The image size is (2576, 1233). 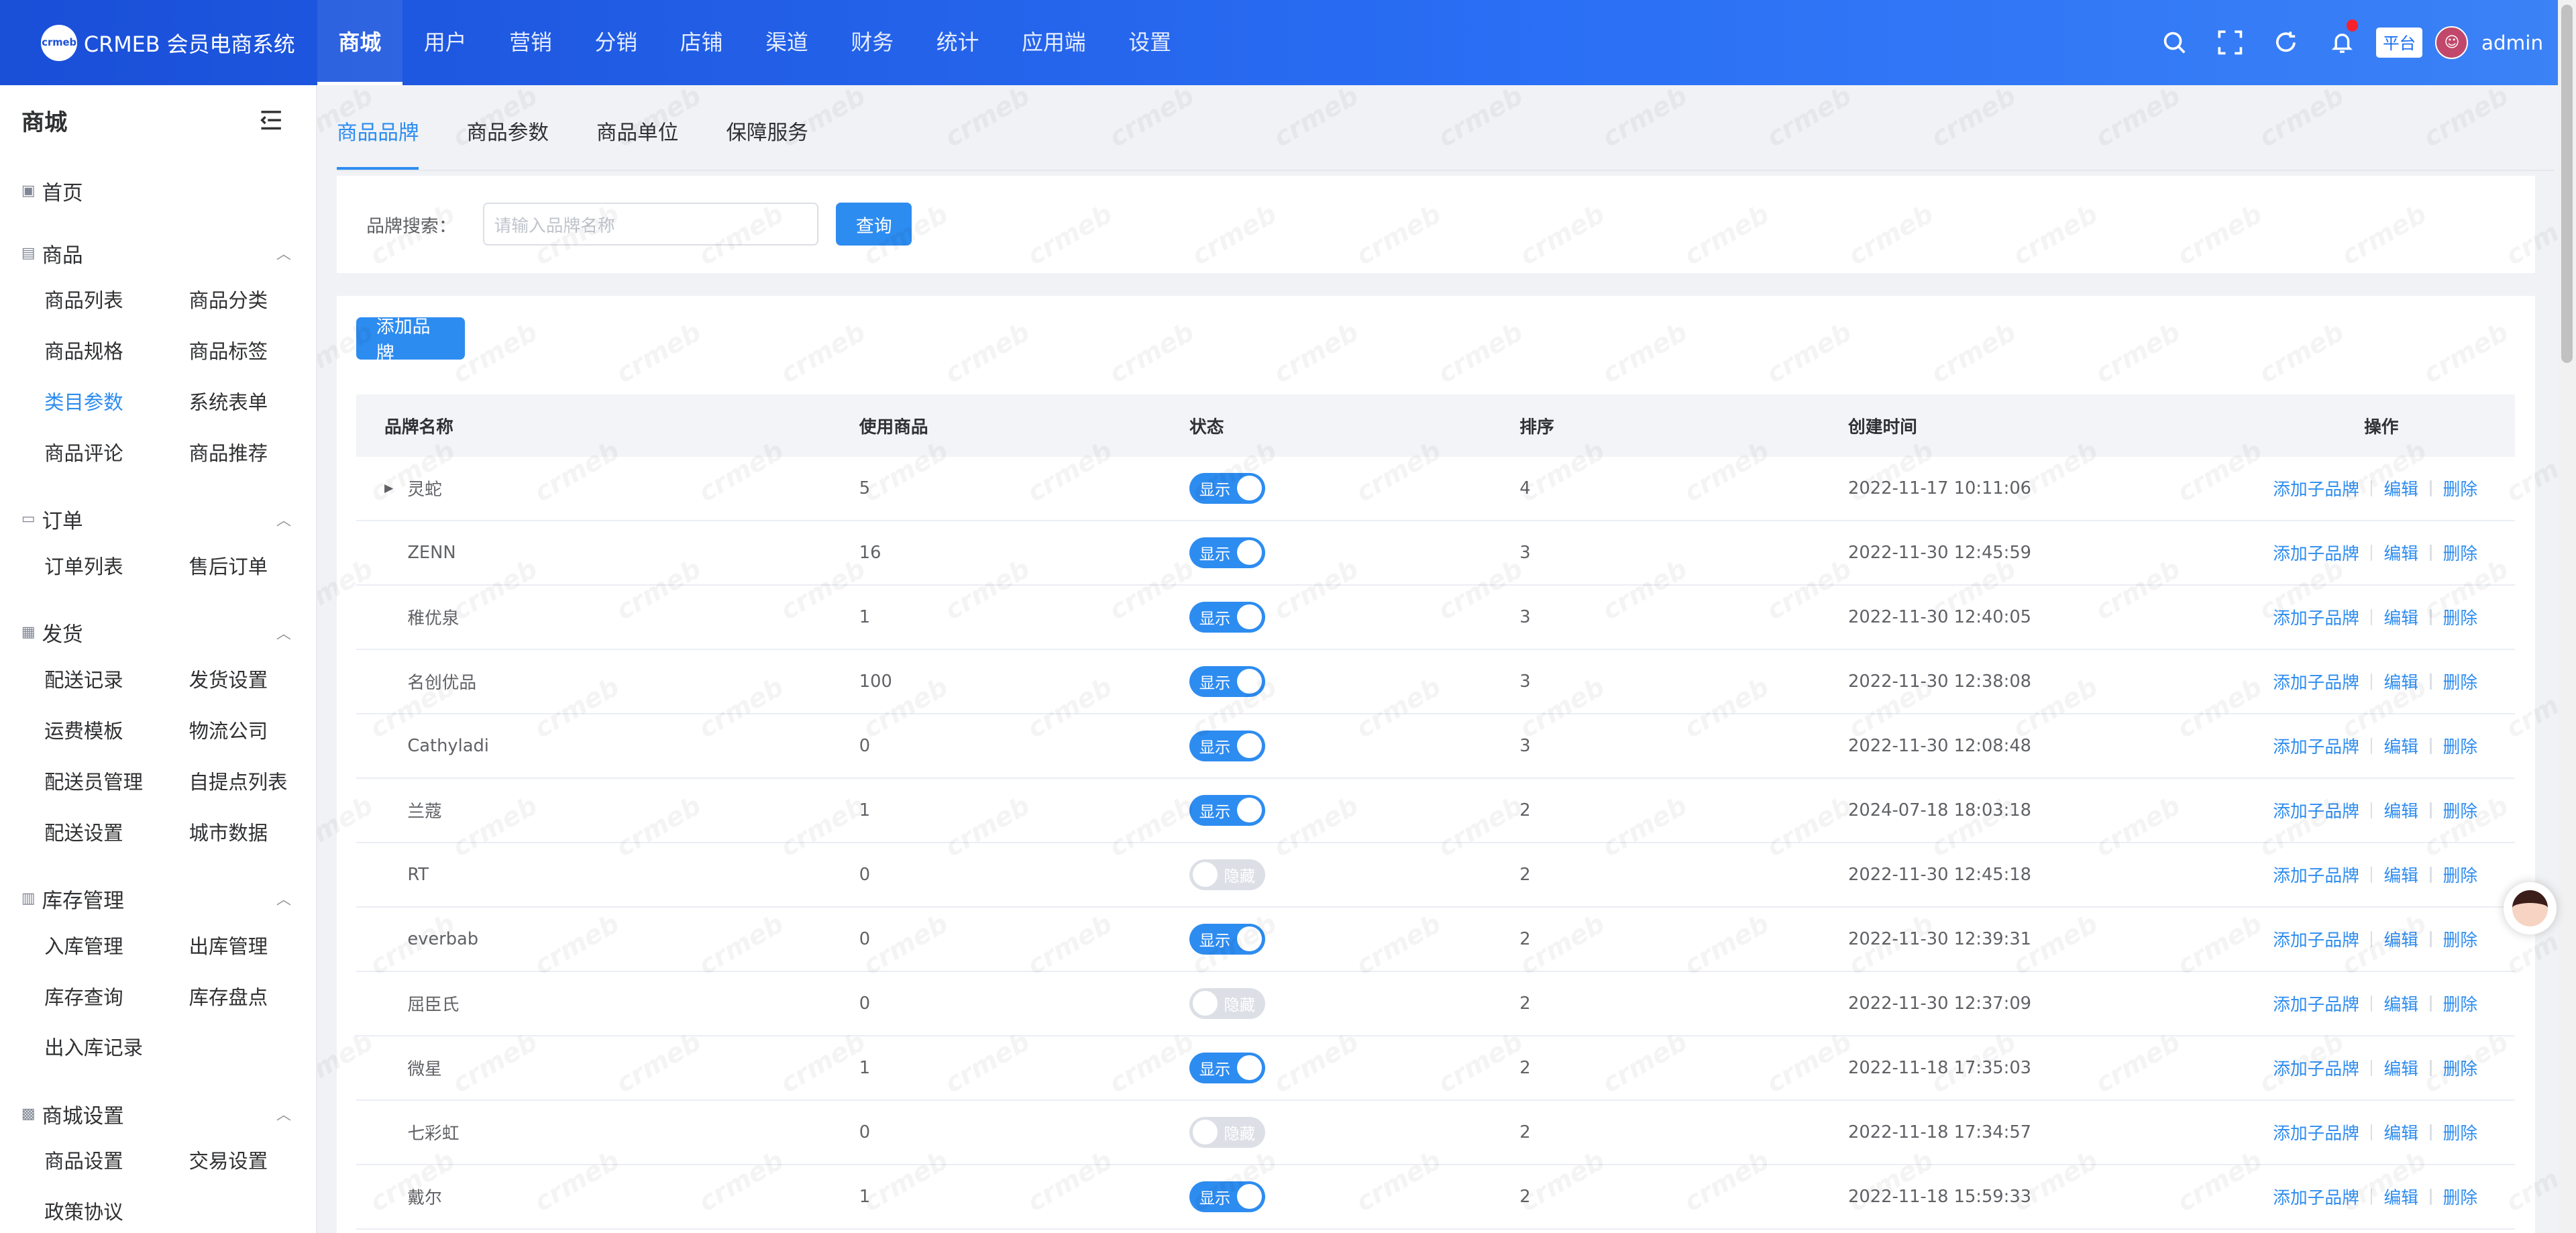 I want to click on sidebar-item: 库存盘点, so click(x=252, y=998).